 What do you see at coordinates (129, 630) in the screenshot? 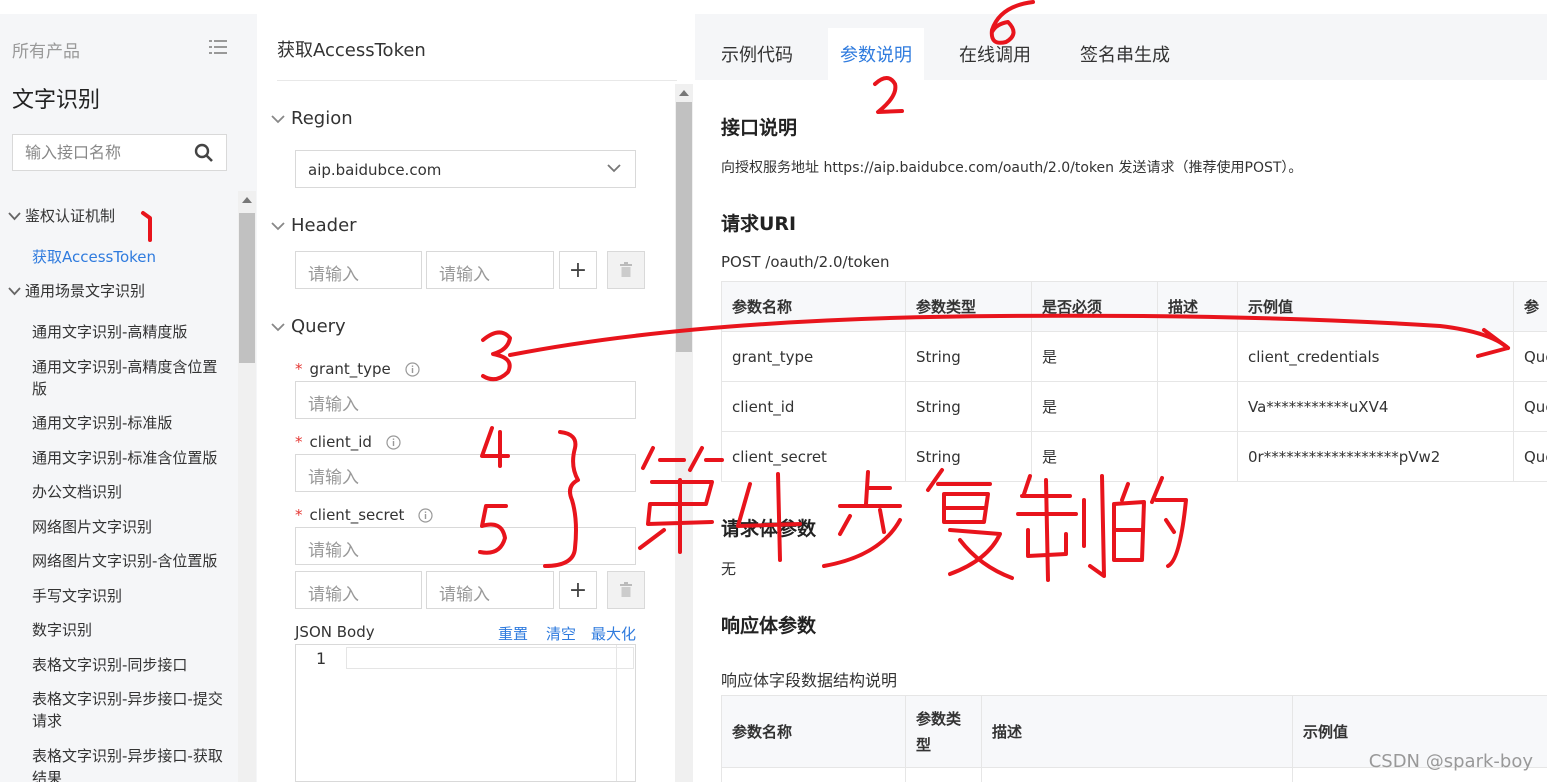
I see `sidebar-item: 数字识别` at bounding box center [129, 630].